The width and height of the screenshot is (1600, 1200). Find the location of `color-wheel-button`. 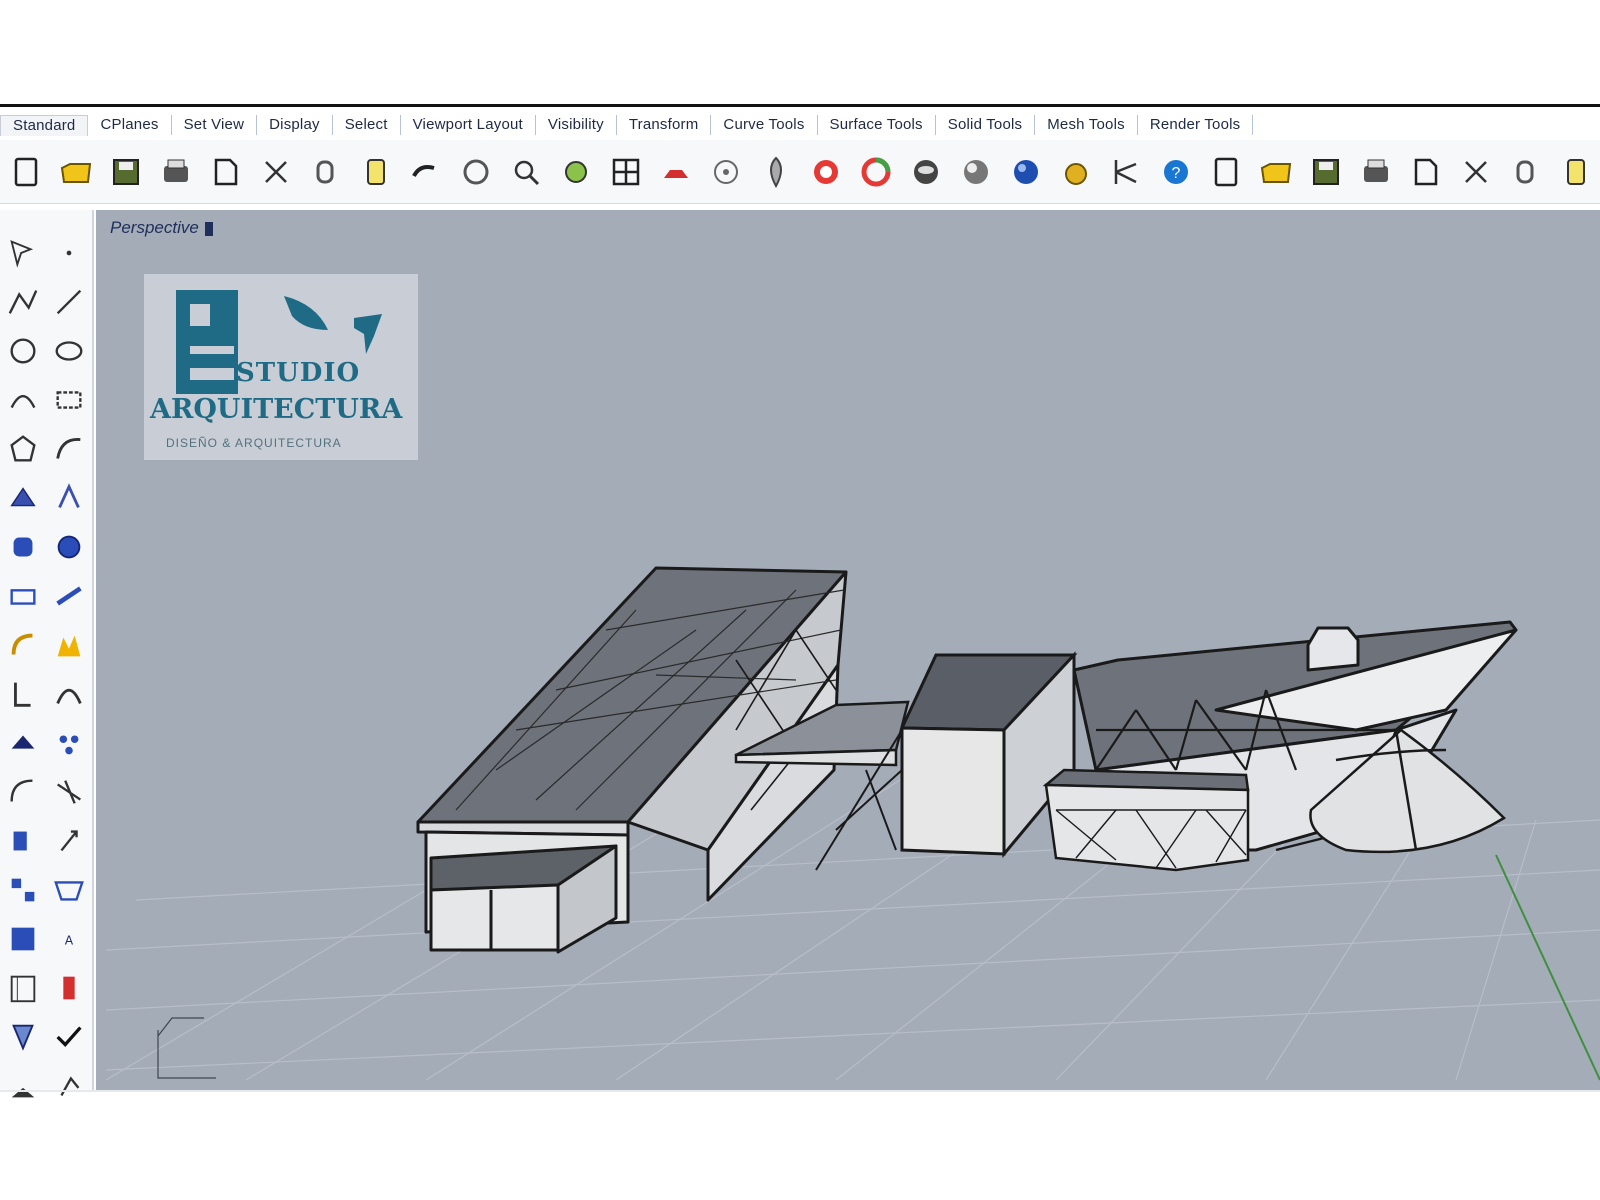

color-wheel-button is located at coordinates (1276, 172).